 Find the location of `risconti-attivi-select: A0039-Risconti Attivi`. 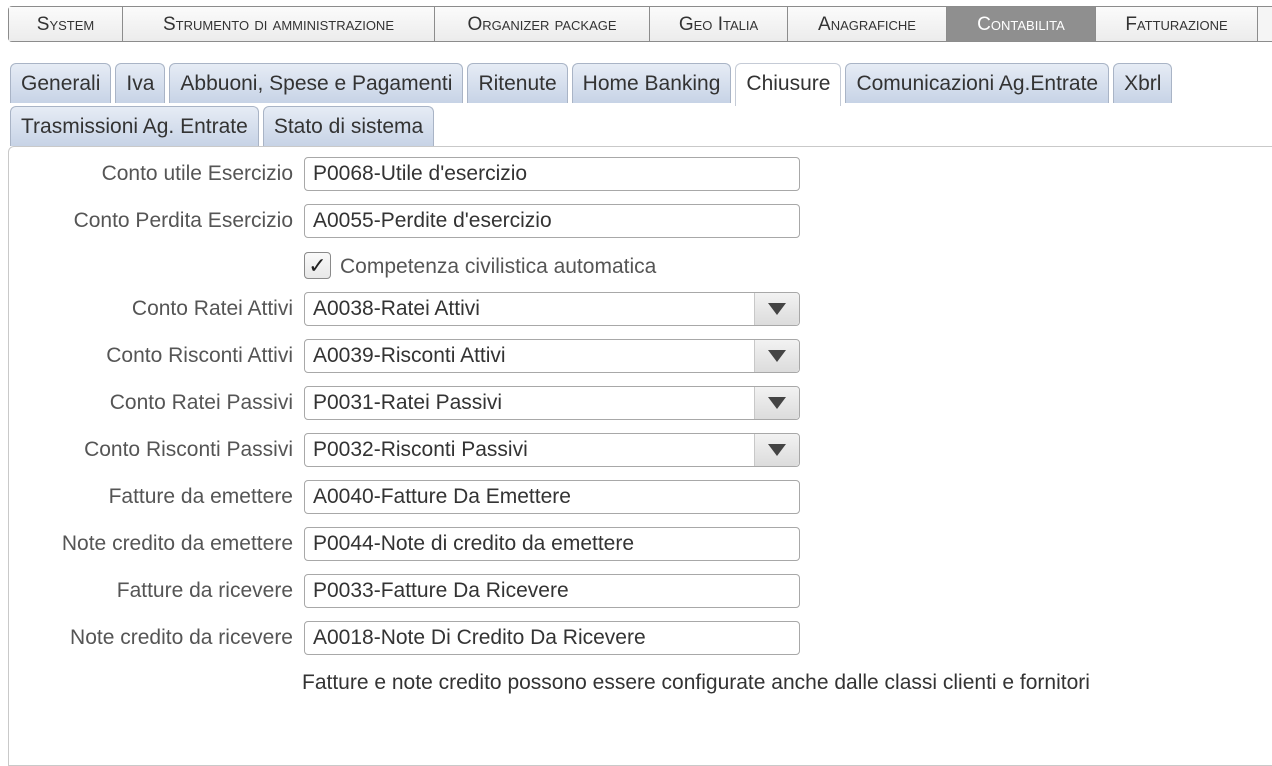

risconti-attivi-select: A0039-Risconti Attivi is located at coordinates (552, 356).